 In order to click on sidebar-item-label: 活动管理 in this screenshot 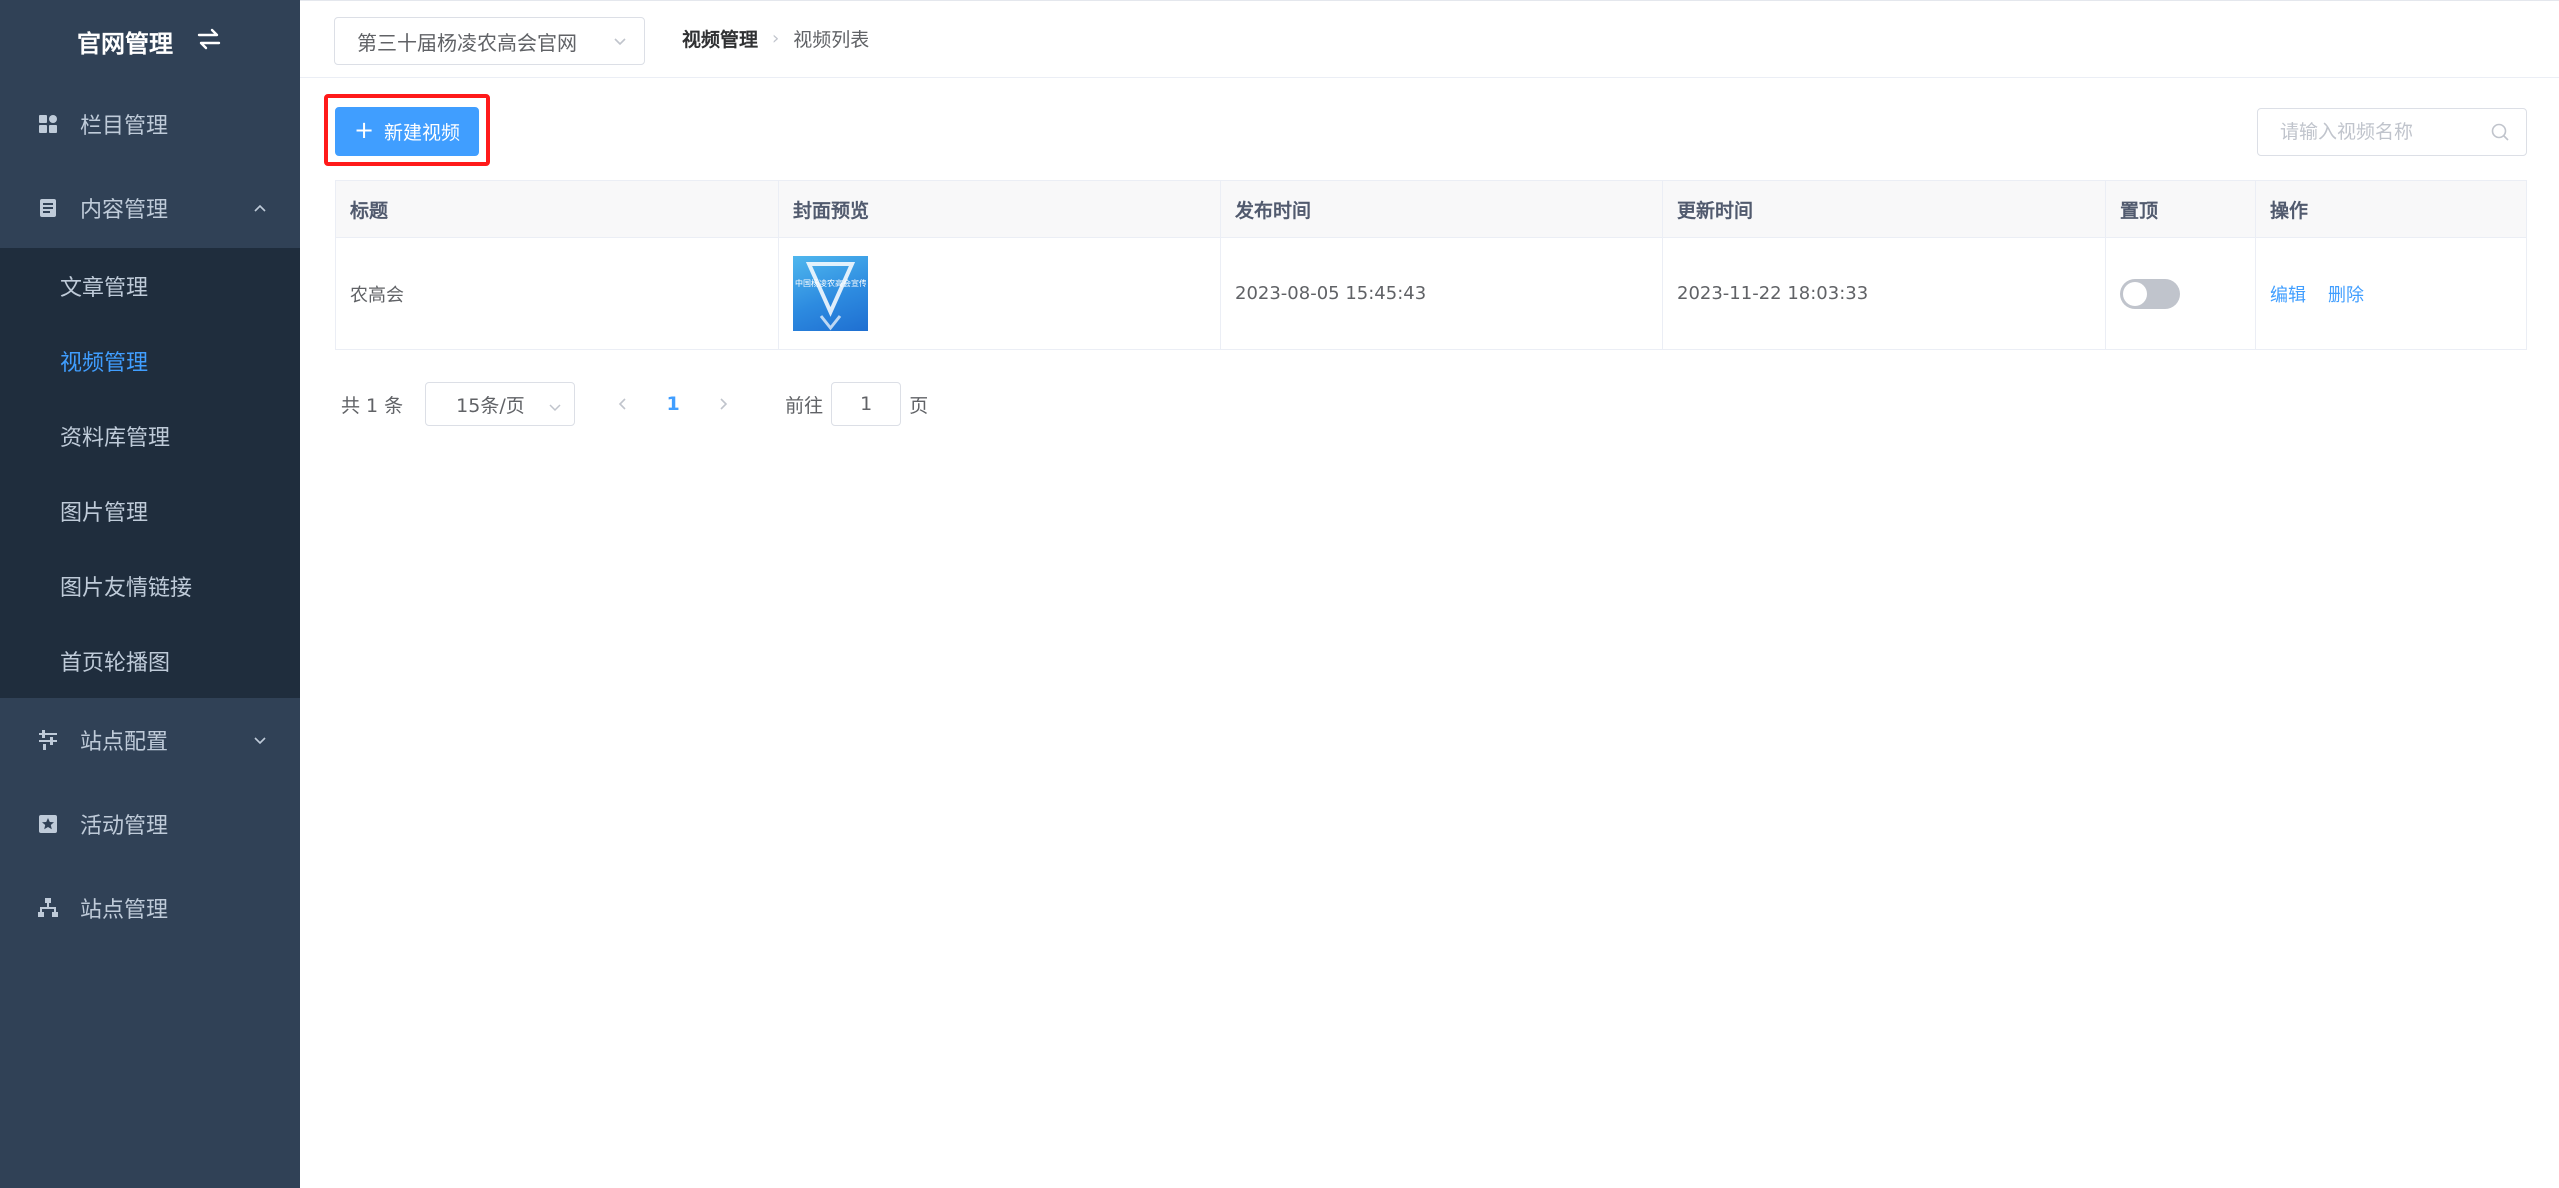, I will do `click(124, 826)`.